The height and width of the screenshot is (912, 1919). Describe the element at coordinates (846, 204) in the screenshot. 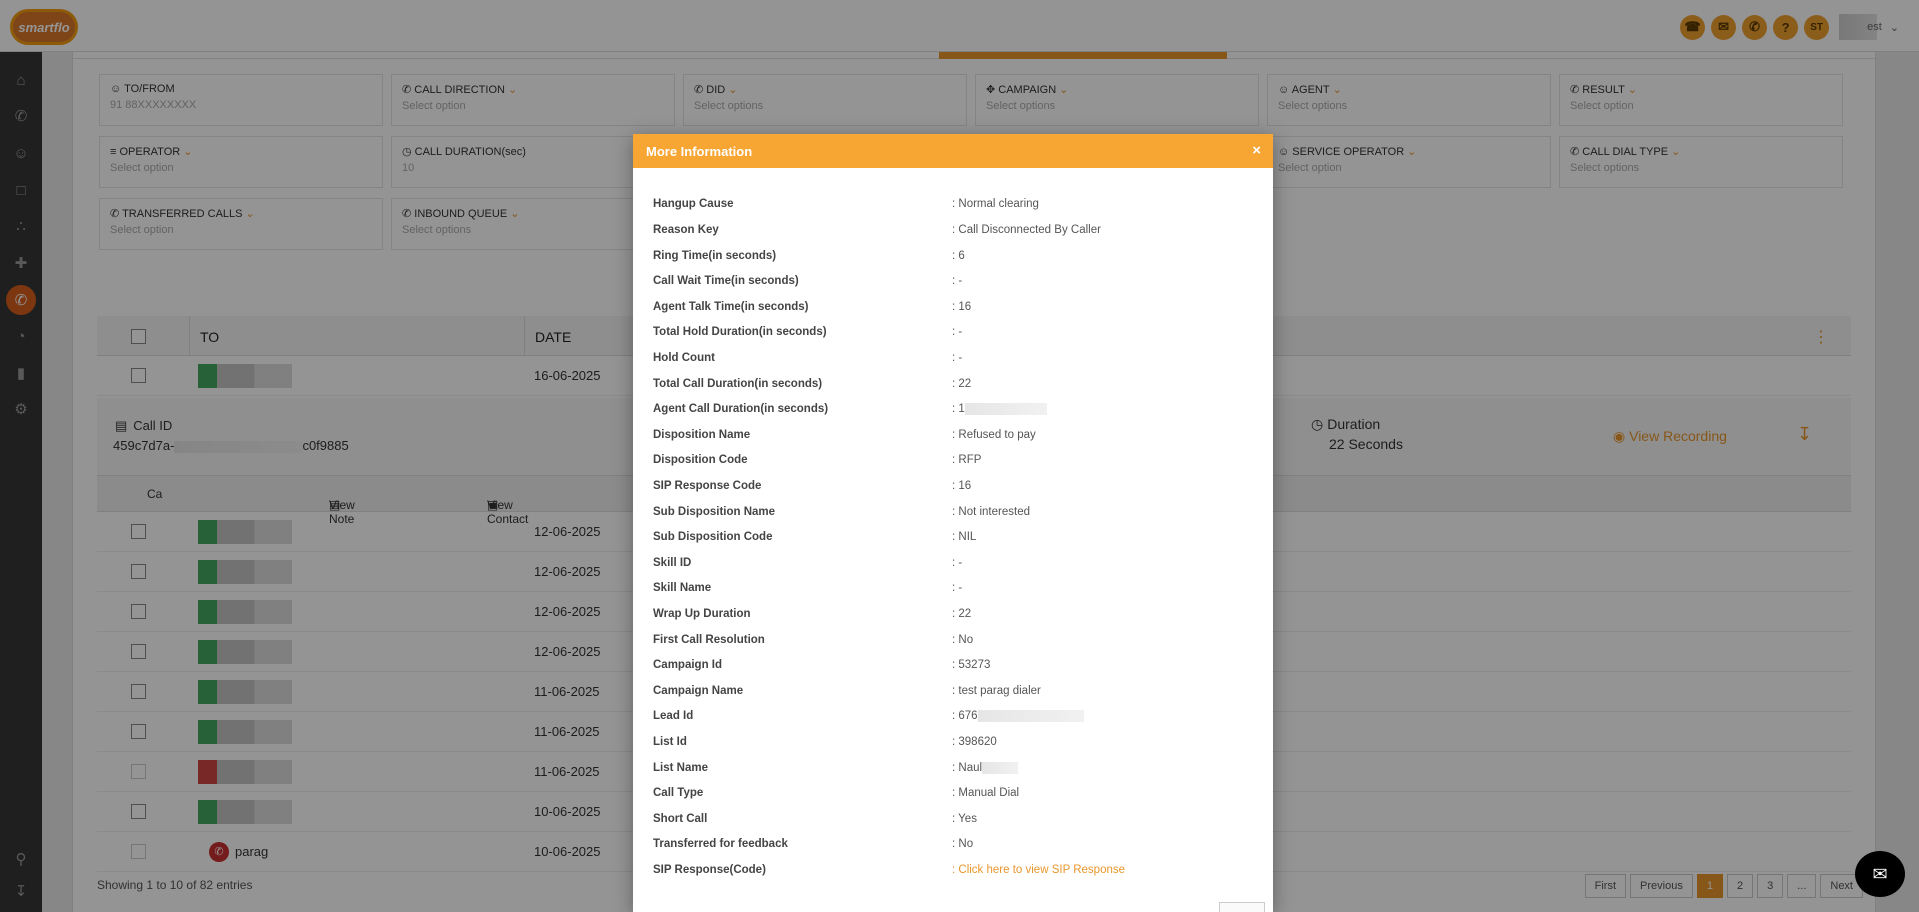

I see `info-row: Hangup Cause: Normal clearing` at that location.